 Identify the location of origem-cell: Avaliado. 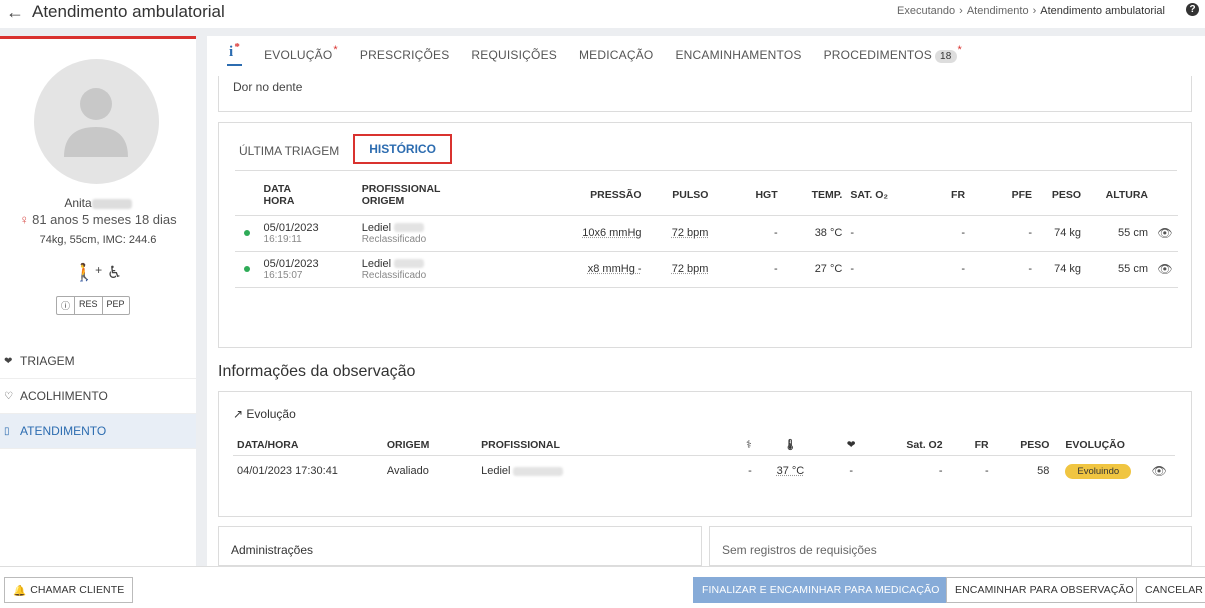
(407, 471).